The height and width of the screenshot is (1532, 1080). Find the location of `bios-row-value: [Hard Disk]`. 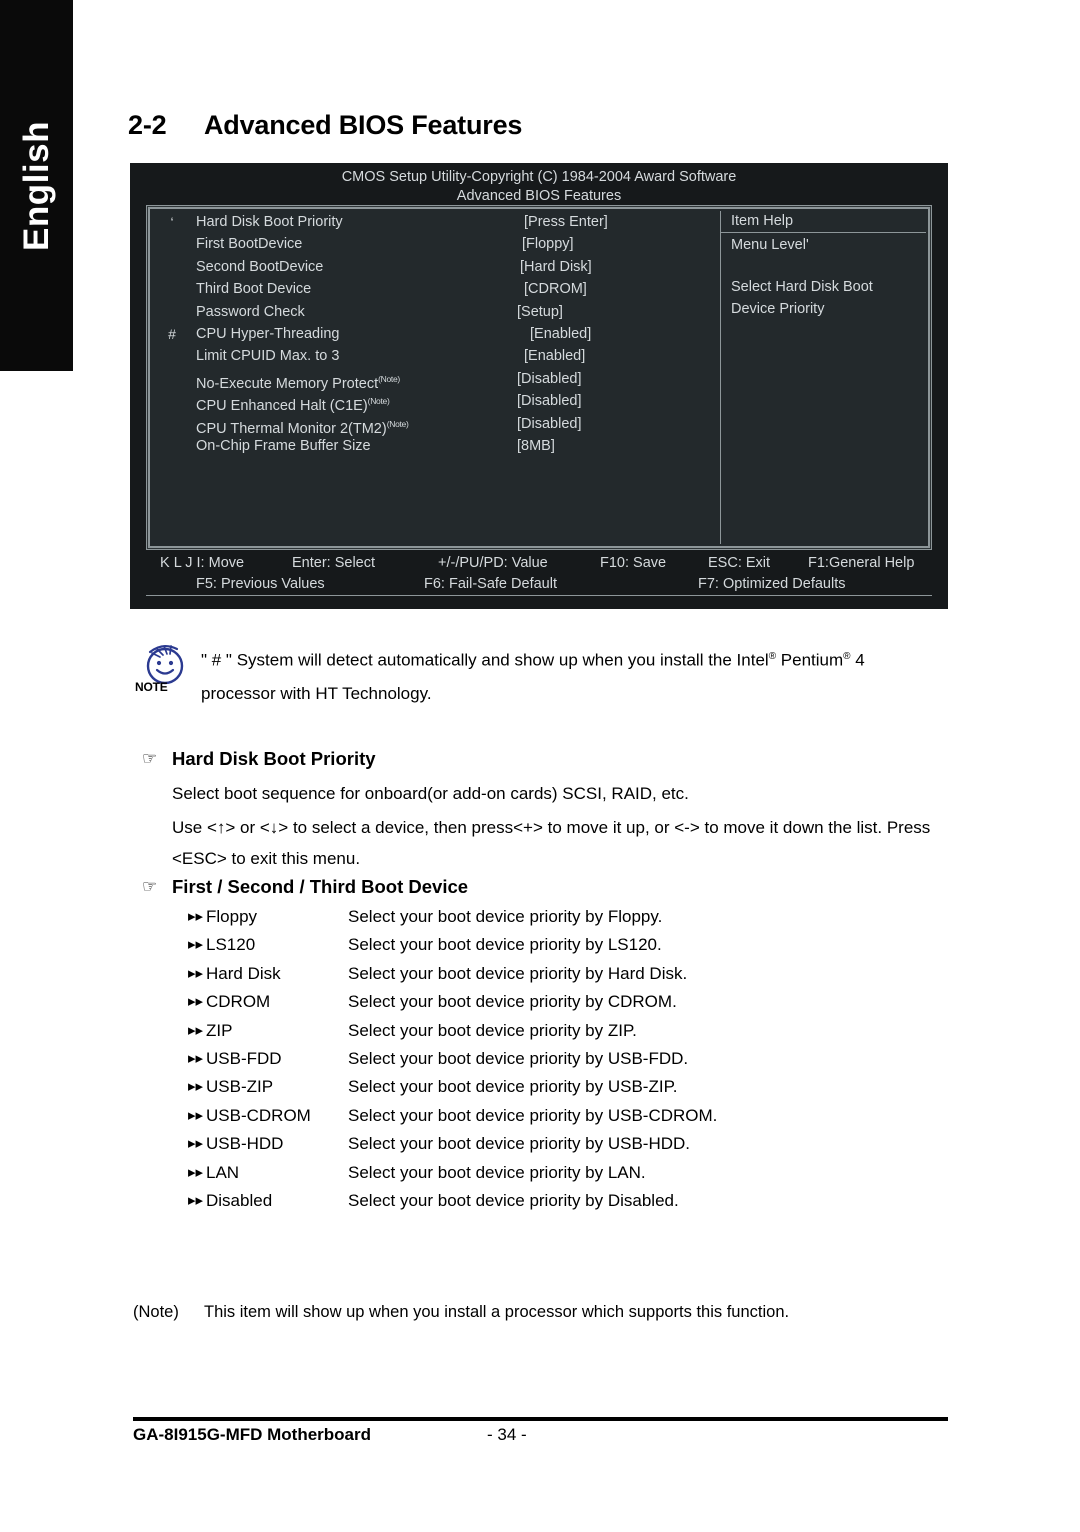

bios-row-value: [Hard Disk] is located at coordinates (556, 267).